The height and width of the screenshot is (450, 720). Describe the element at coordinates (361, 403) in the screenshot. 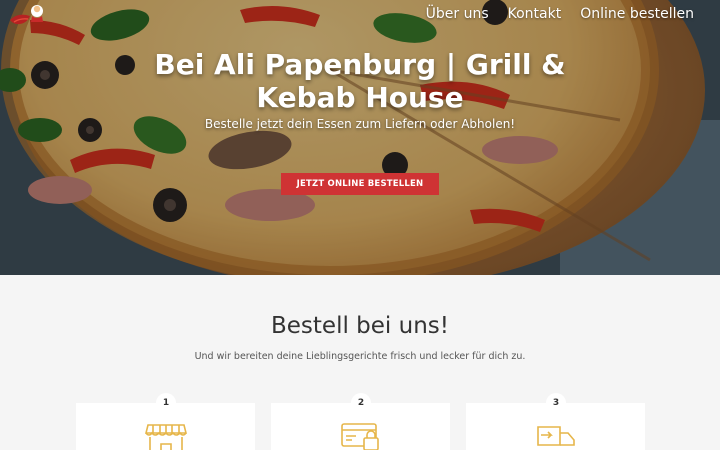

I see `step-number: 2` at that location.